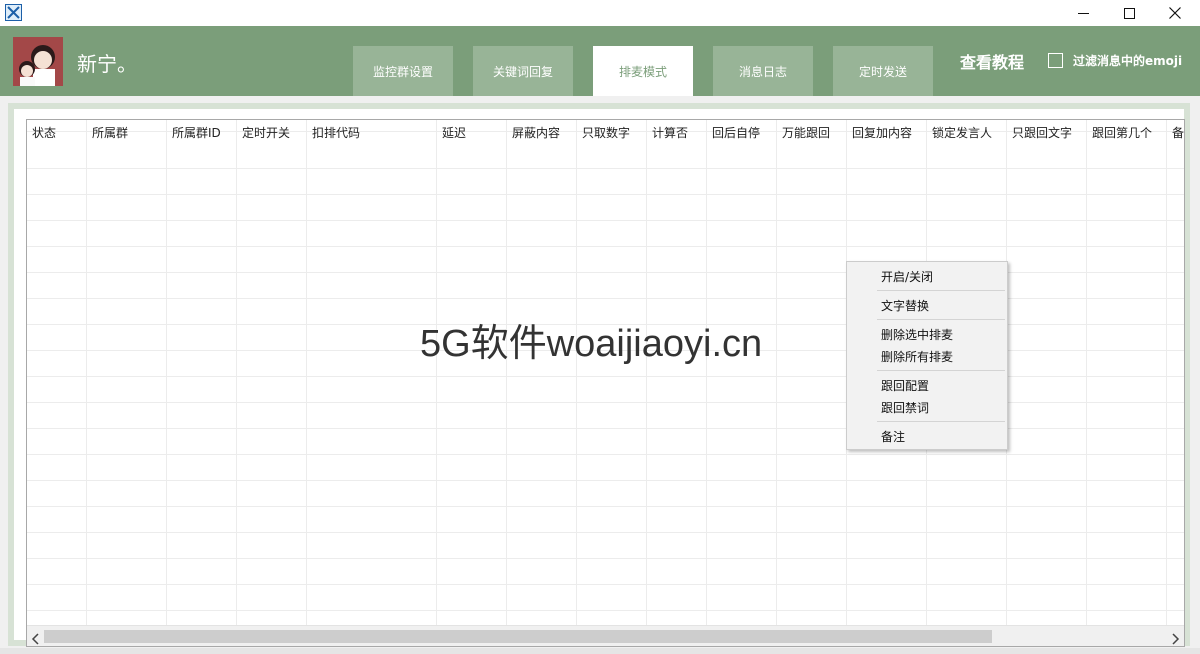  Describe the element at coordinates (107, 64) in the screenshot. I see `username: 新宁。` at that location.